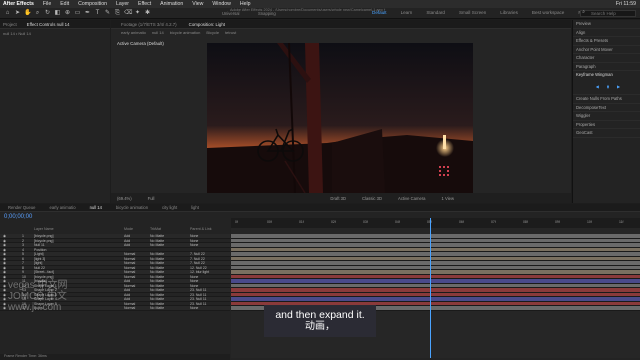 The width and height of the screenshot is (640, 360). I want to click on hand-tool-icon: ✋, so click(27, 13).